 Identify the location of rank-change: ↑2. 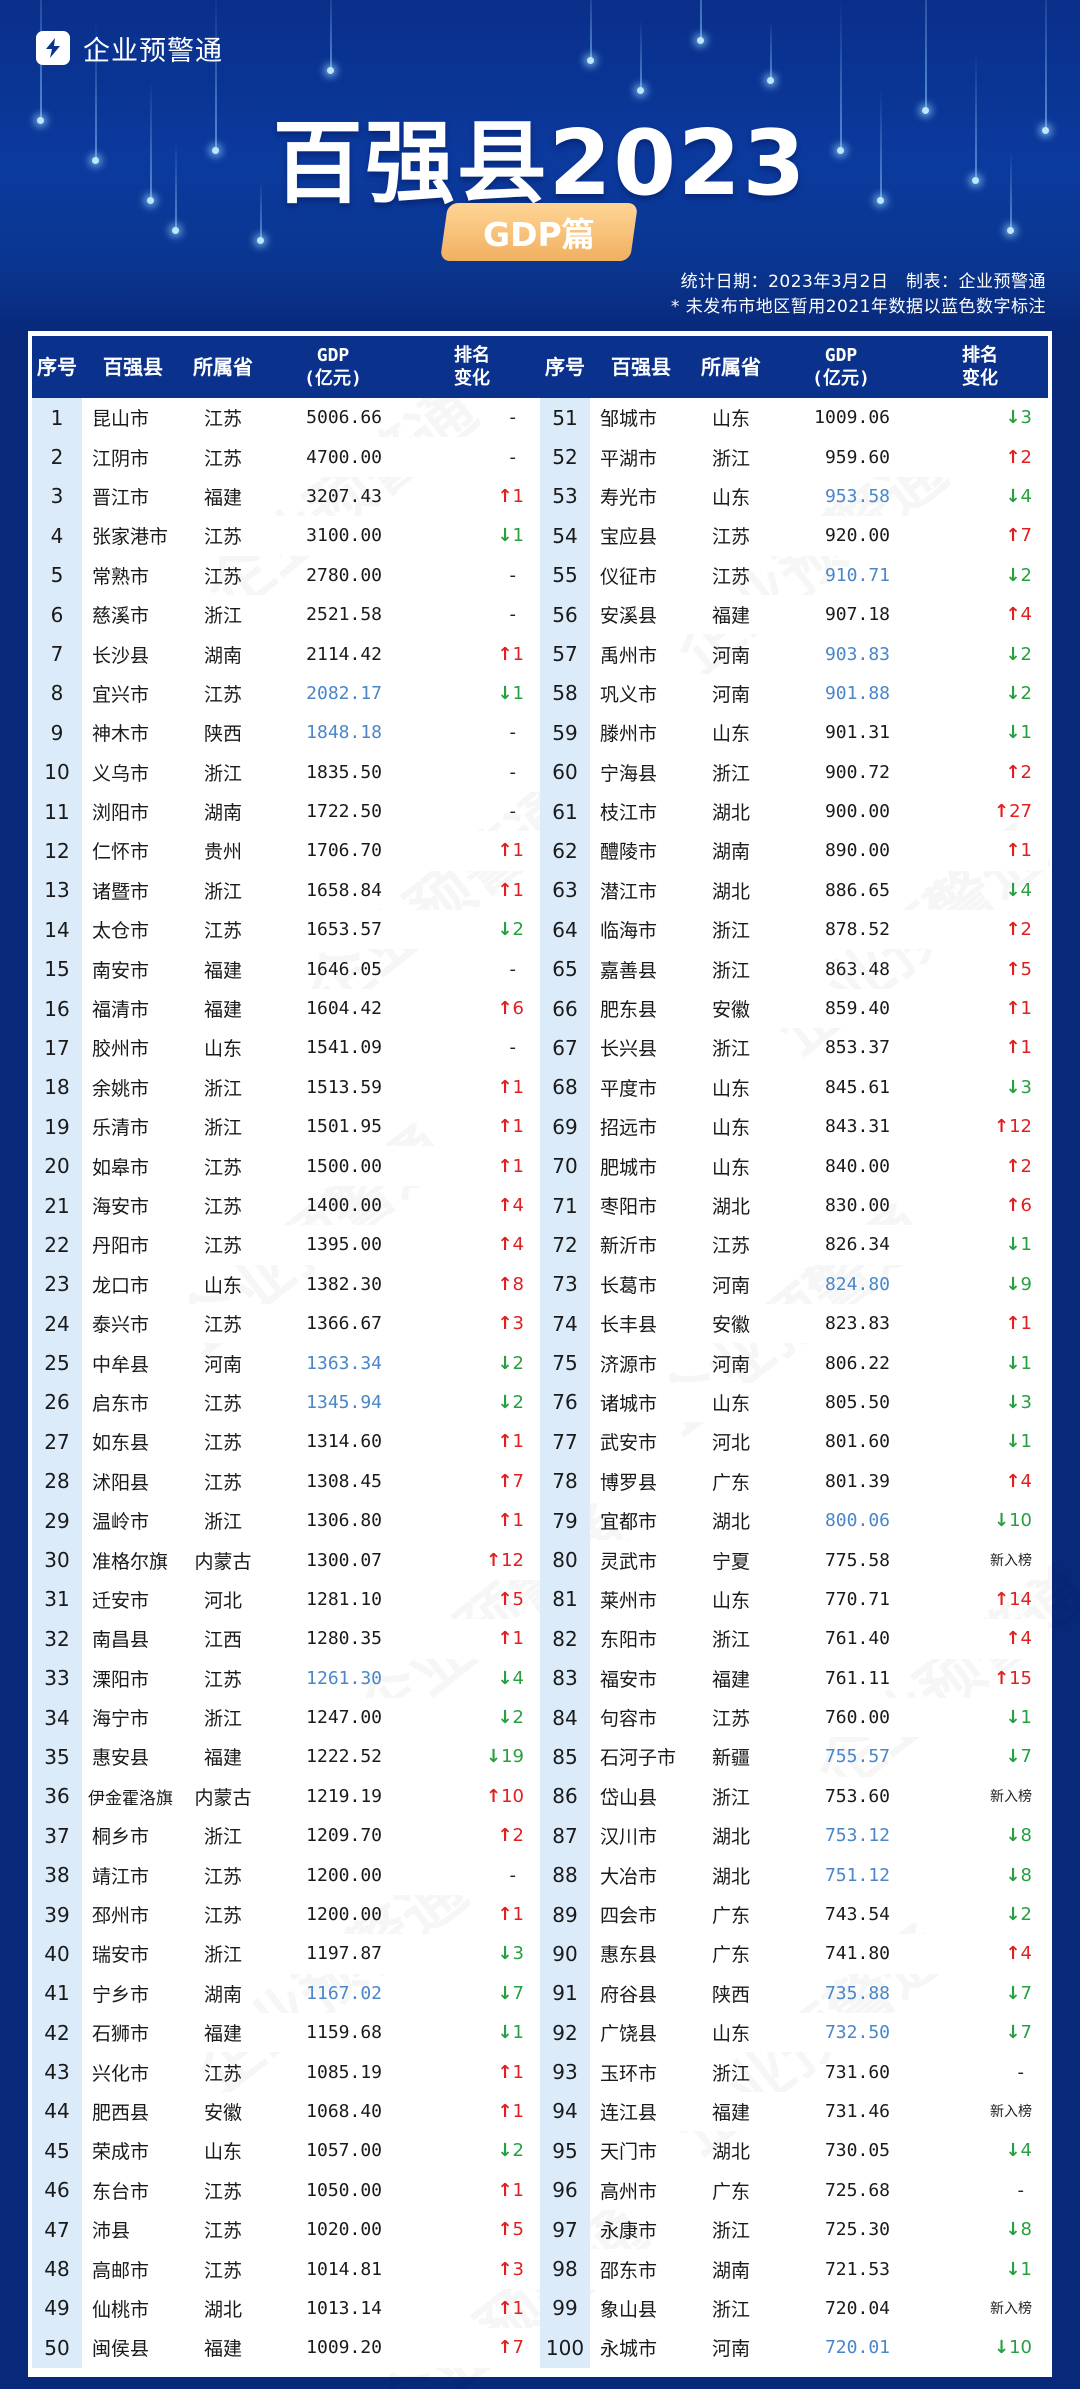
(980, 1166).